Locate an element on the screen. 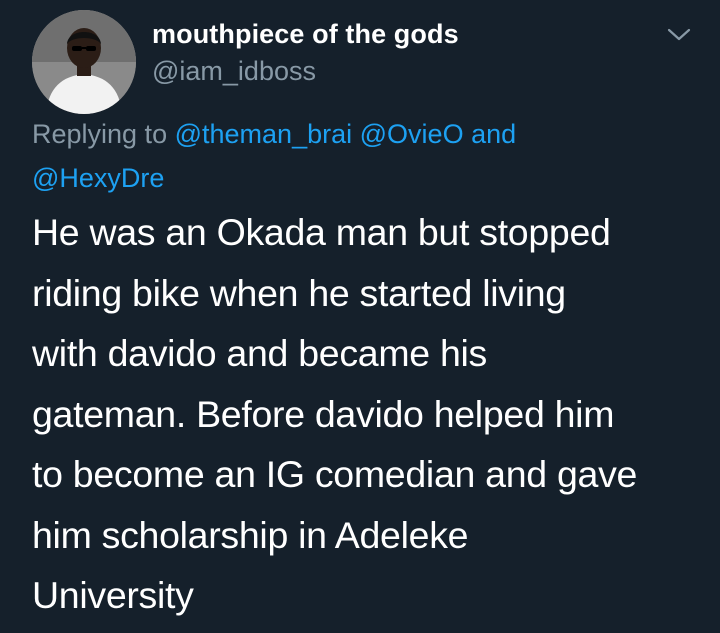 The height and width of the screenshot is (633, 720). replying-to-label: Replying to is located at coordinates (100, 134).